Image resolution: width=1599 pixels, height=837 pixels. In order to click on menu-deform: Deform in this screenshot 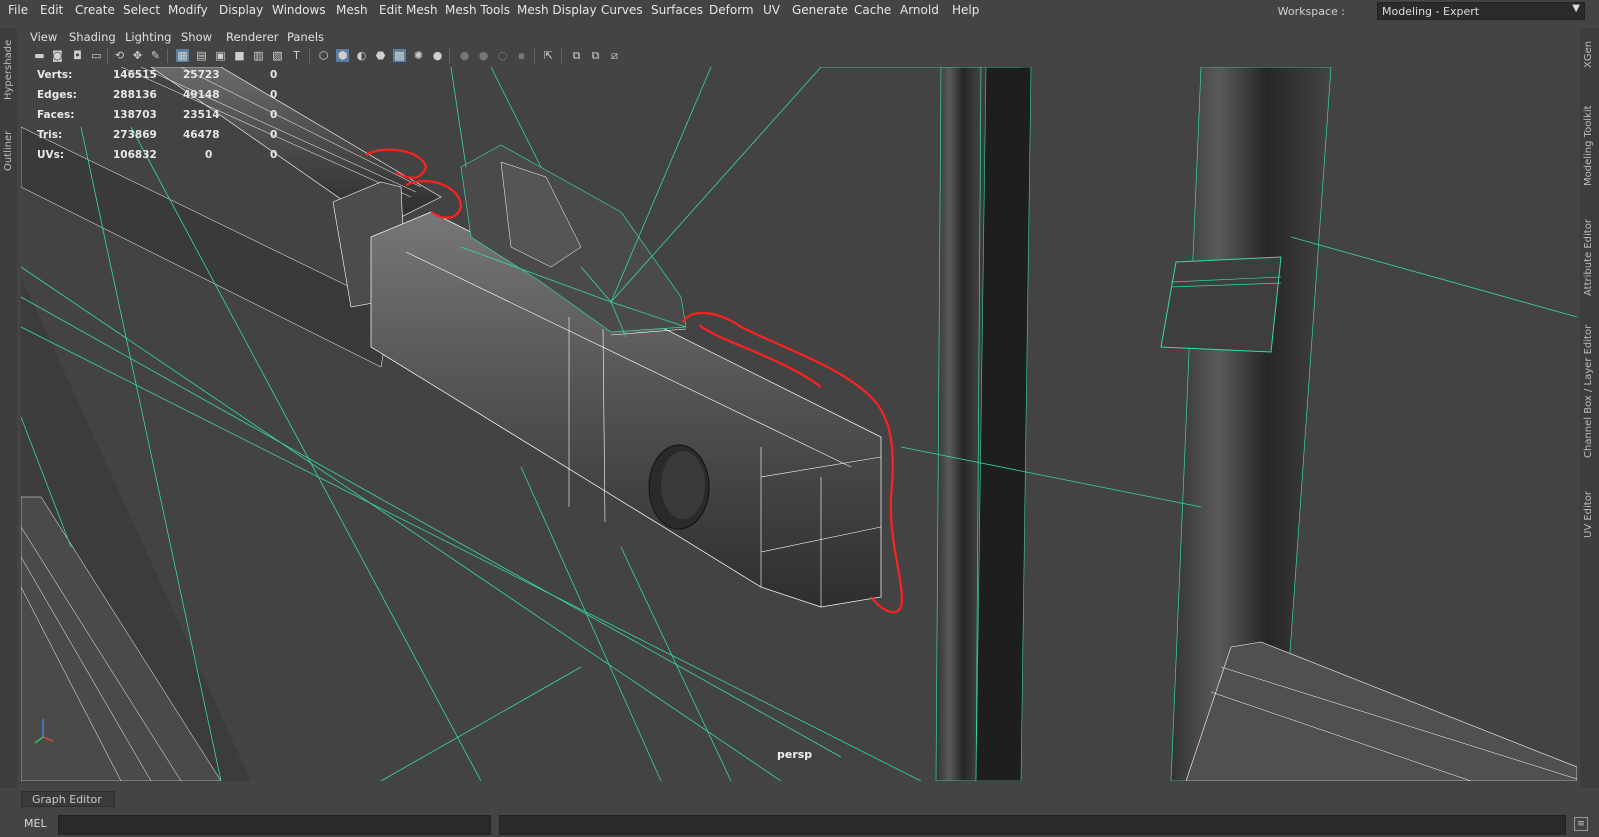, I will do `click(731, 10)`.